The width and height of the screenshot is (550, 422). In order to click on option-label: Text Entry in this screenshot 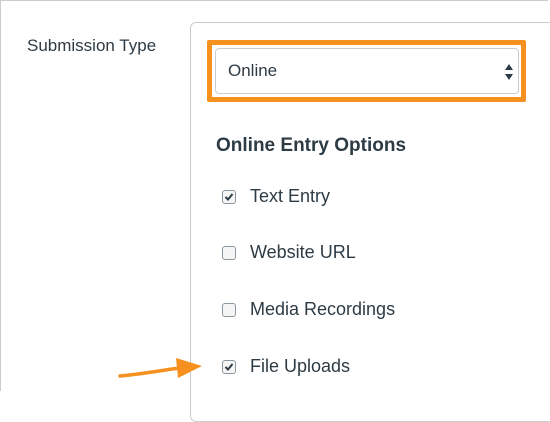, I will do `click(290, 196)`.